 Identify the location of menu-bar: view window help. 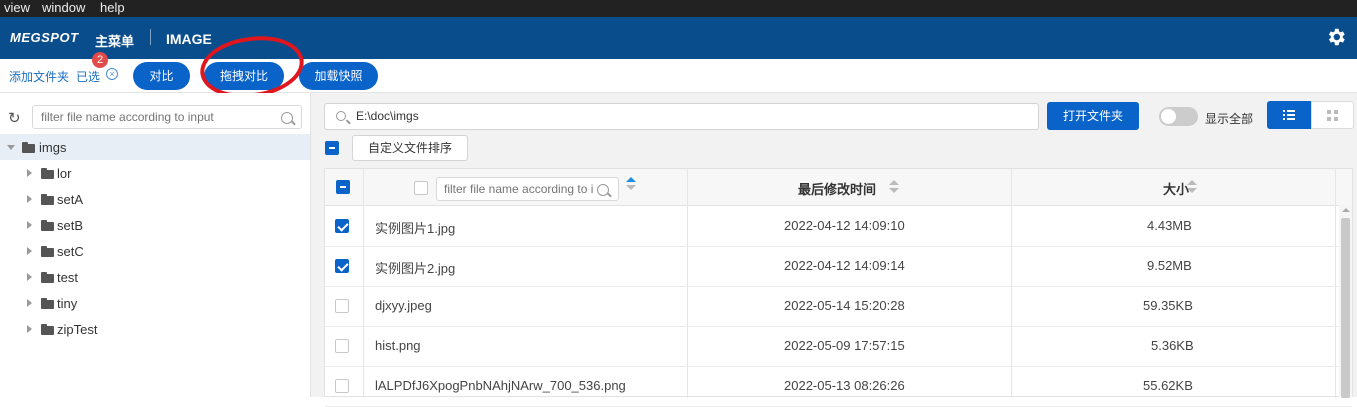
(678, 8).